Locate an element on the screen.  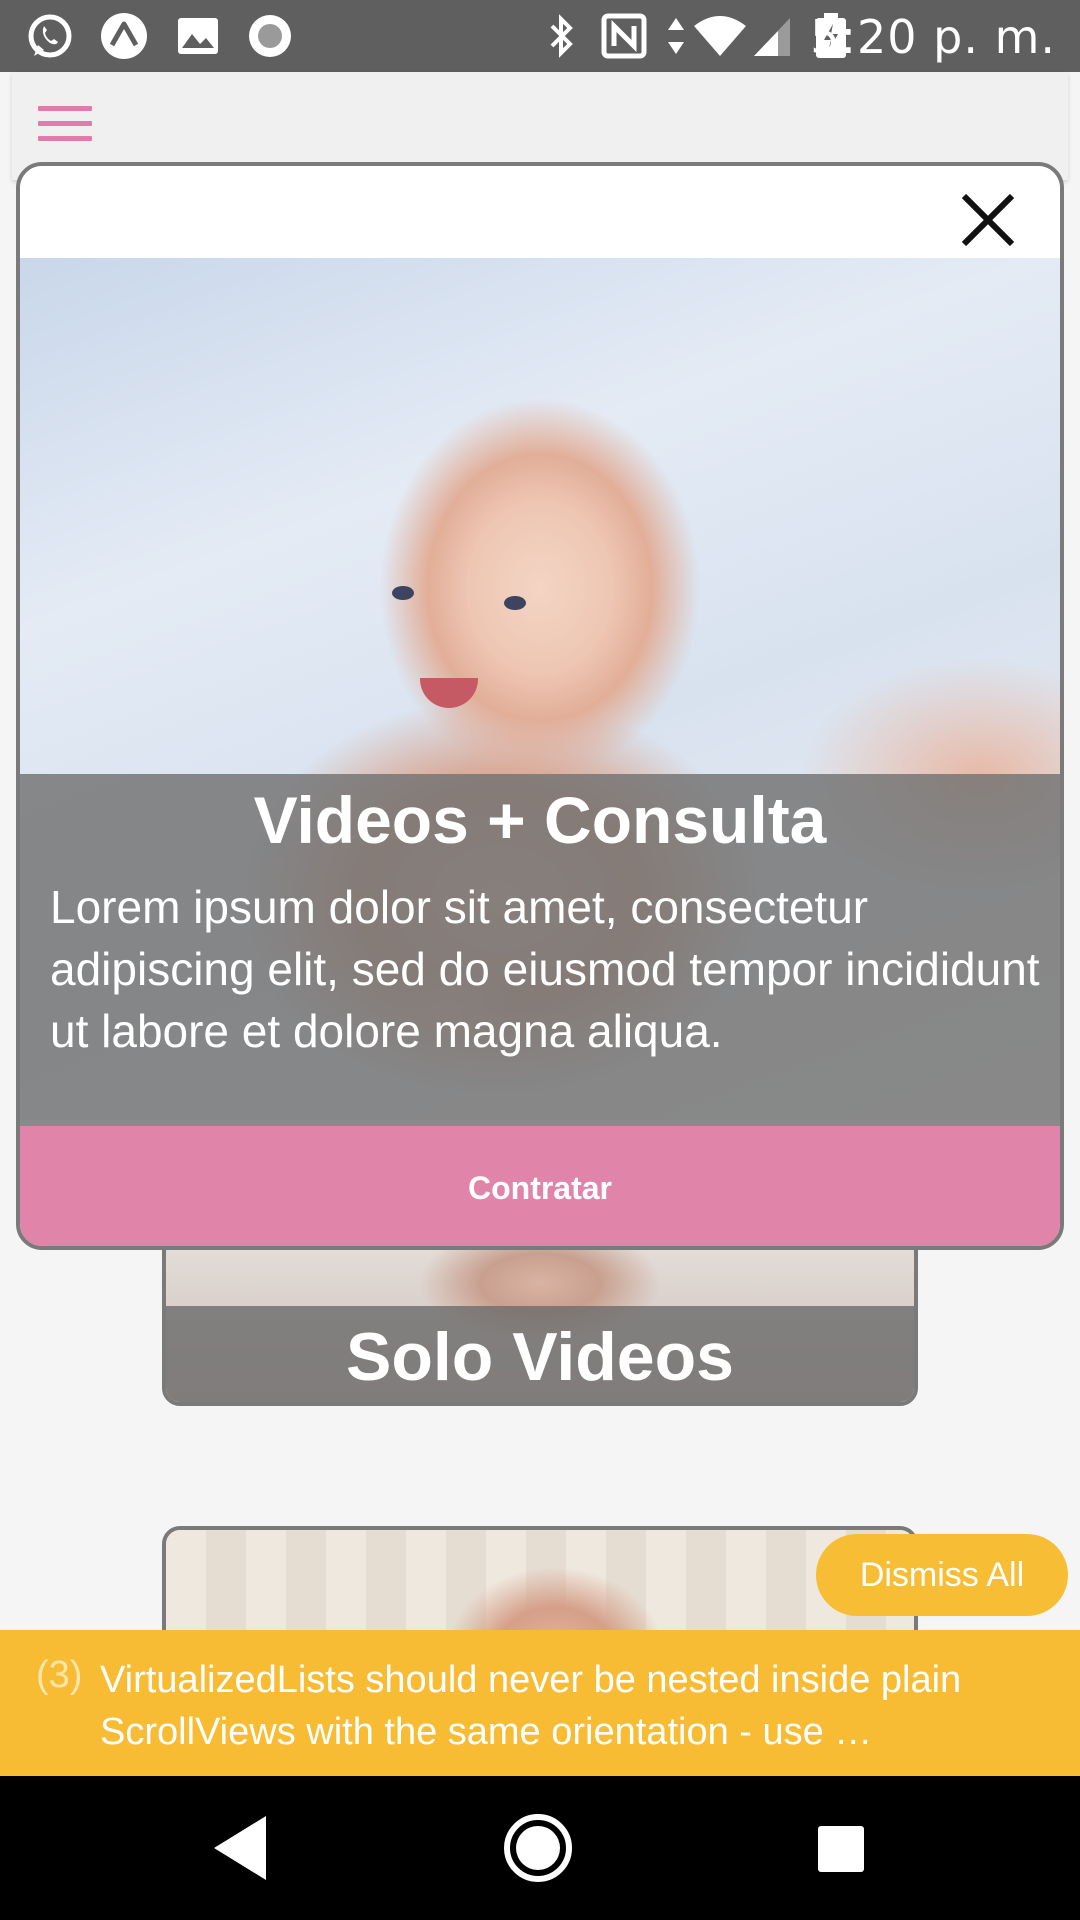
warning-count: (3) is located at coordinates (59, 1675).